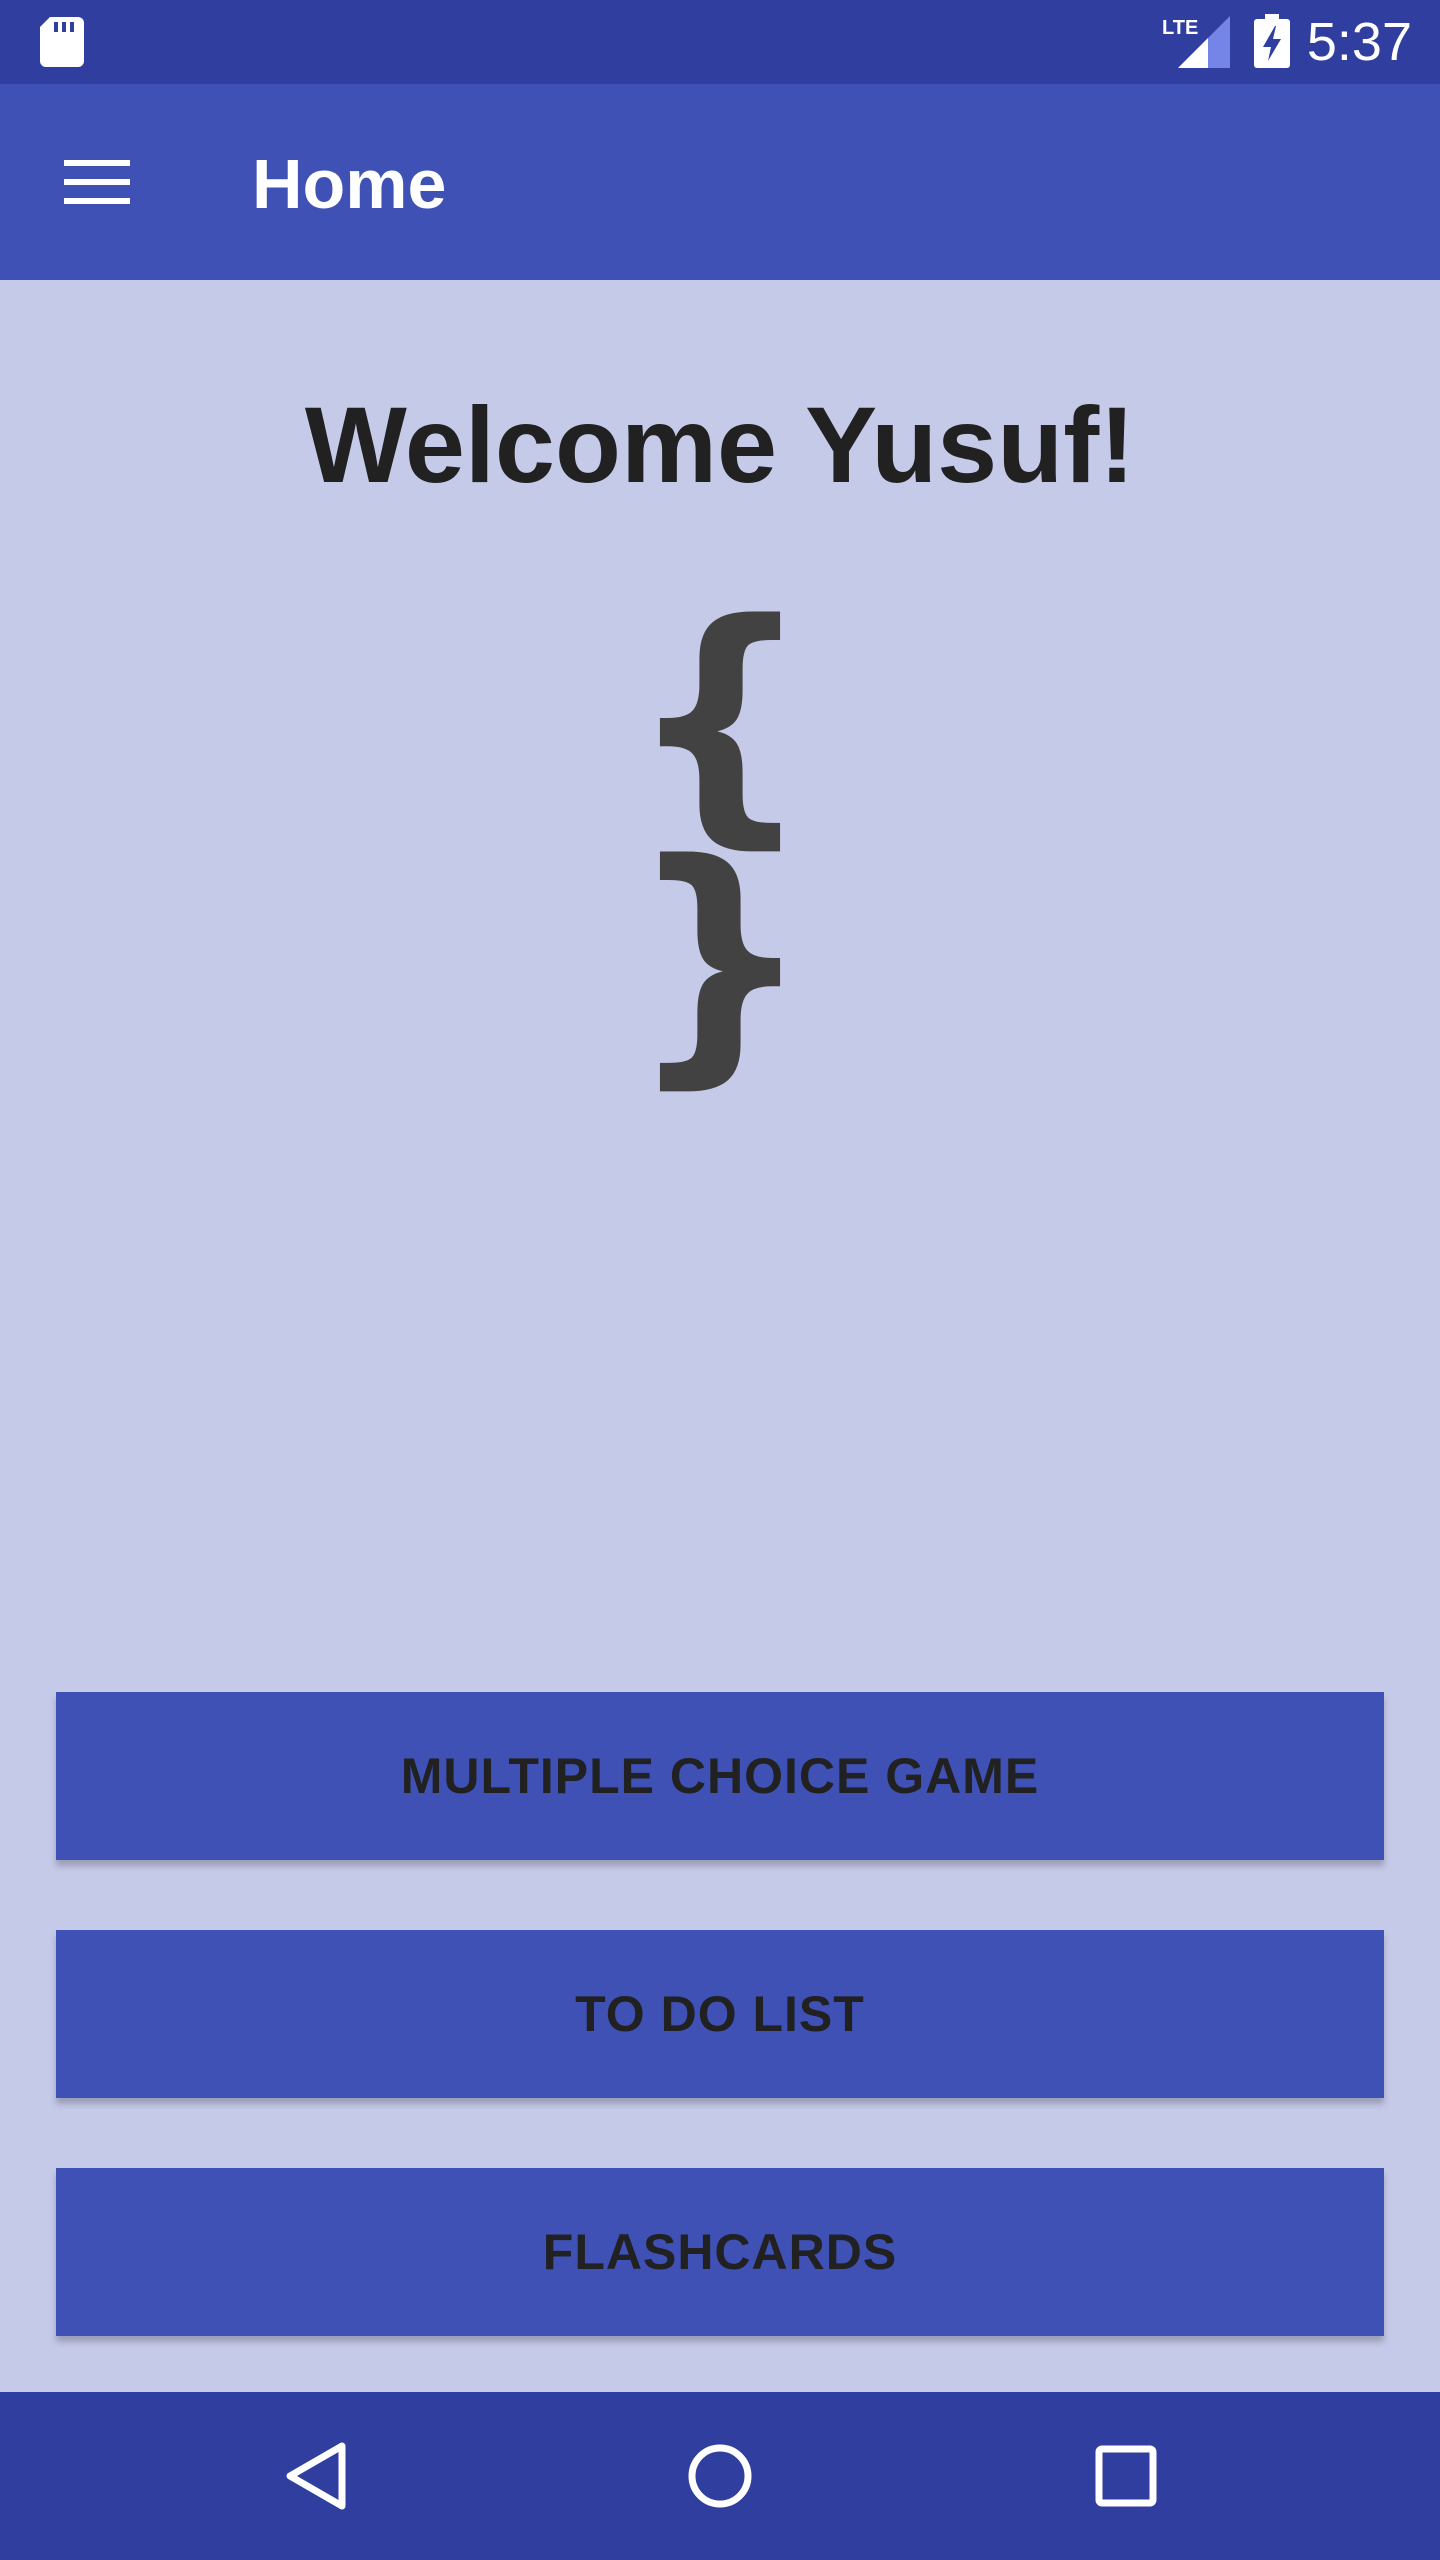 This screenshot has height=2560, width=1440. I want to click on app-bar: Home, so click(720, 182).